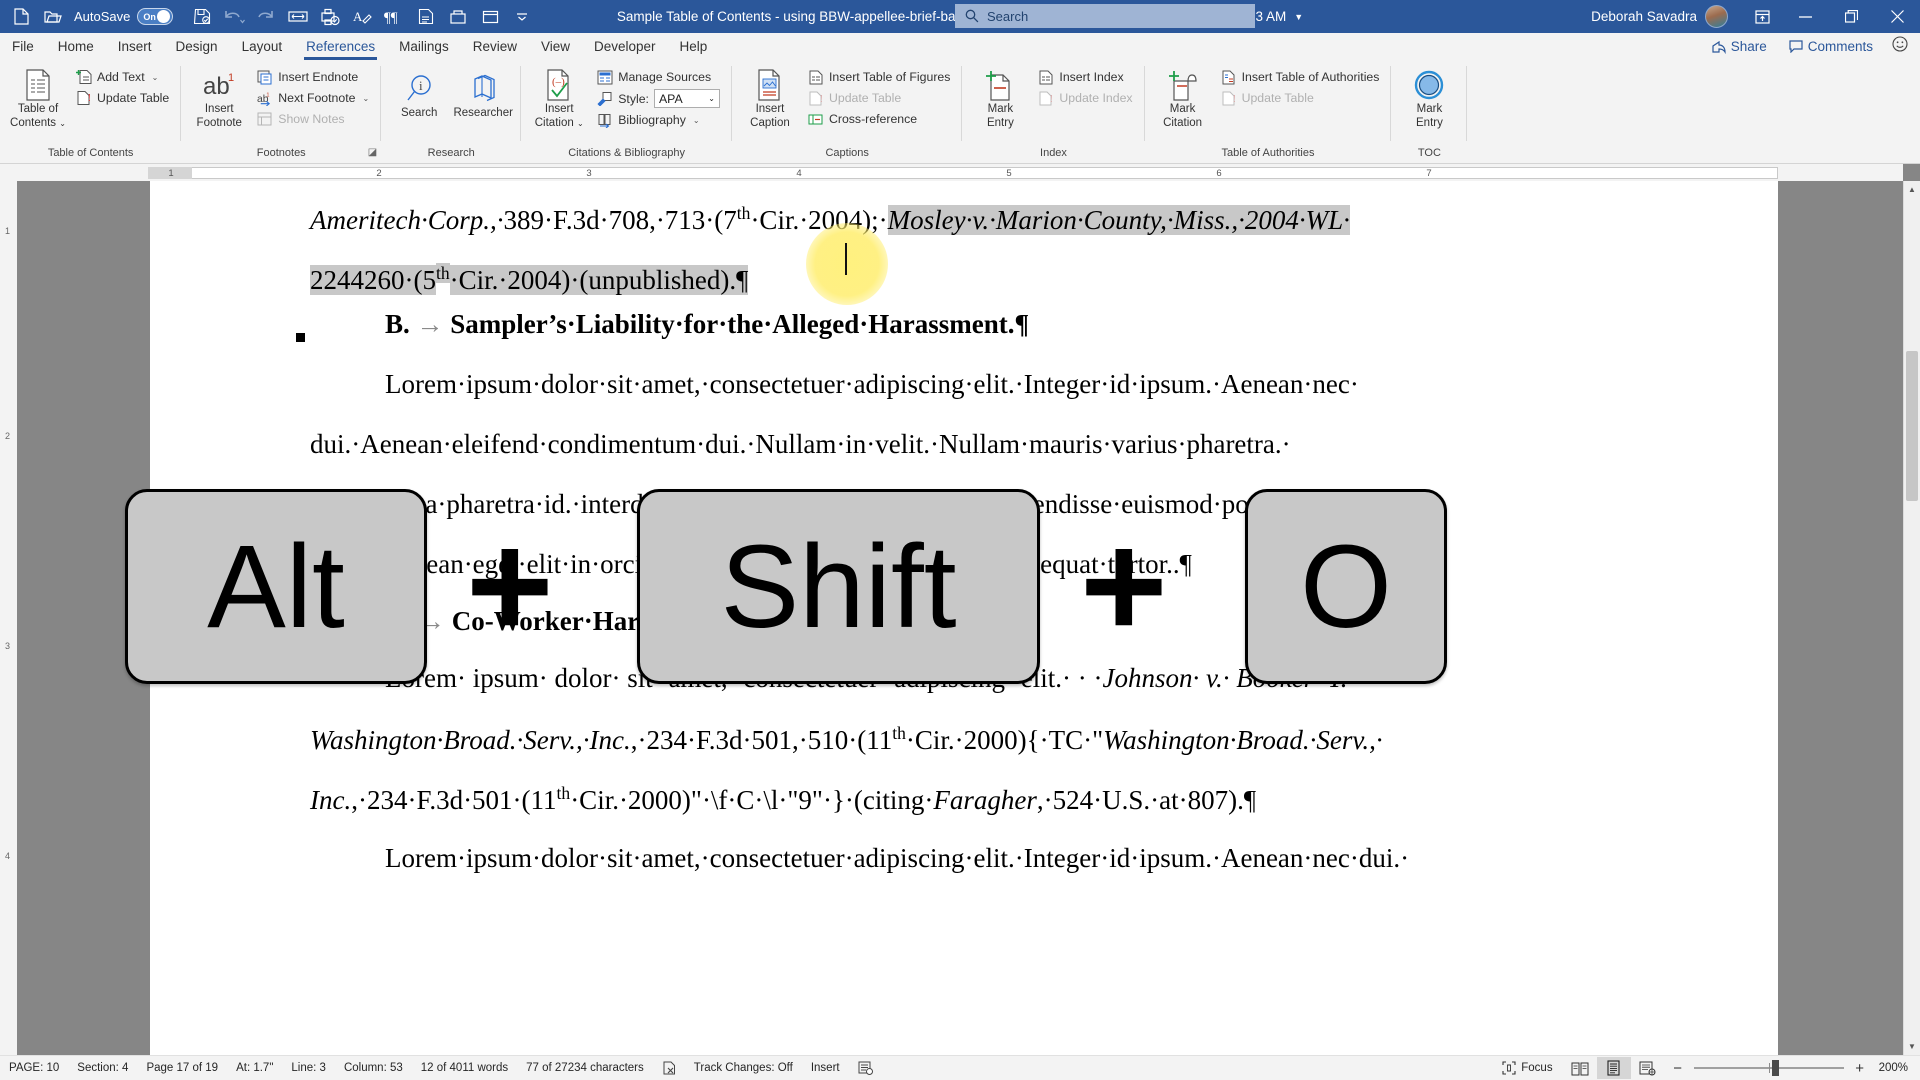  I want to click on comments-button: Comments, so click(1831, 46).